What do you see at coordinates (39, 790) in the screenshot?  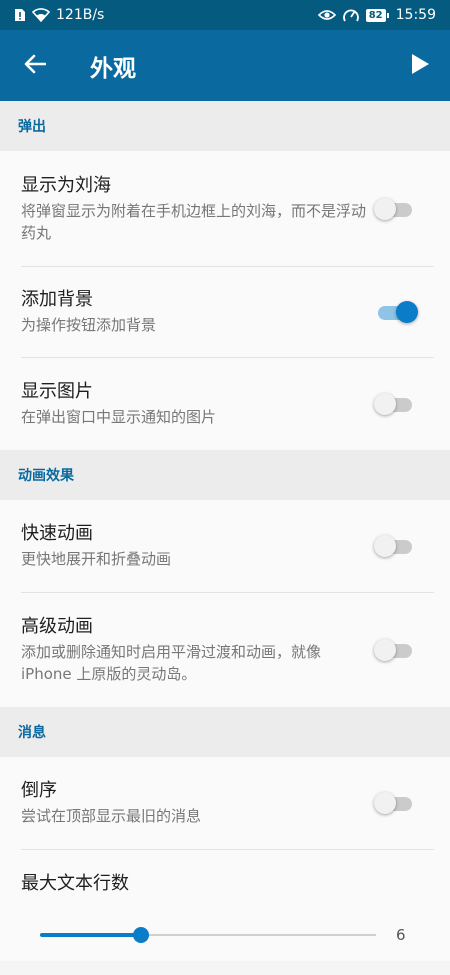 I see `setting-title: 倒序` at bounding box center [39, 790].